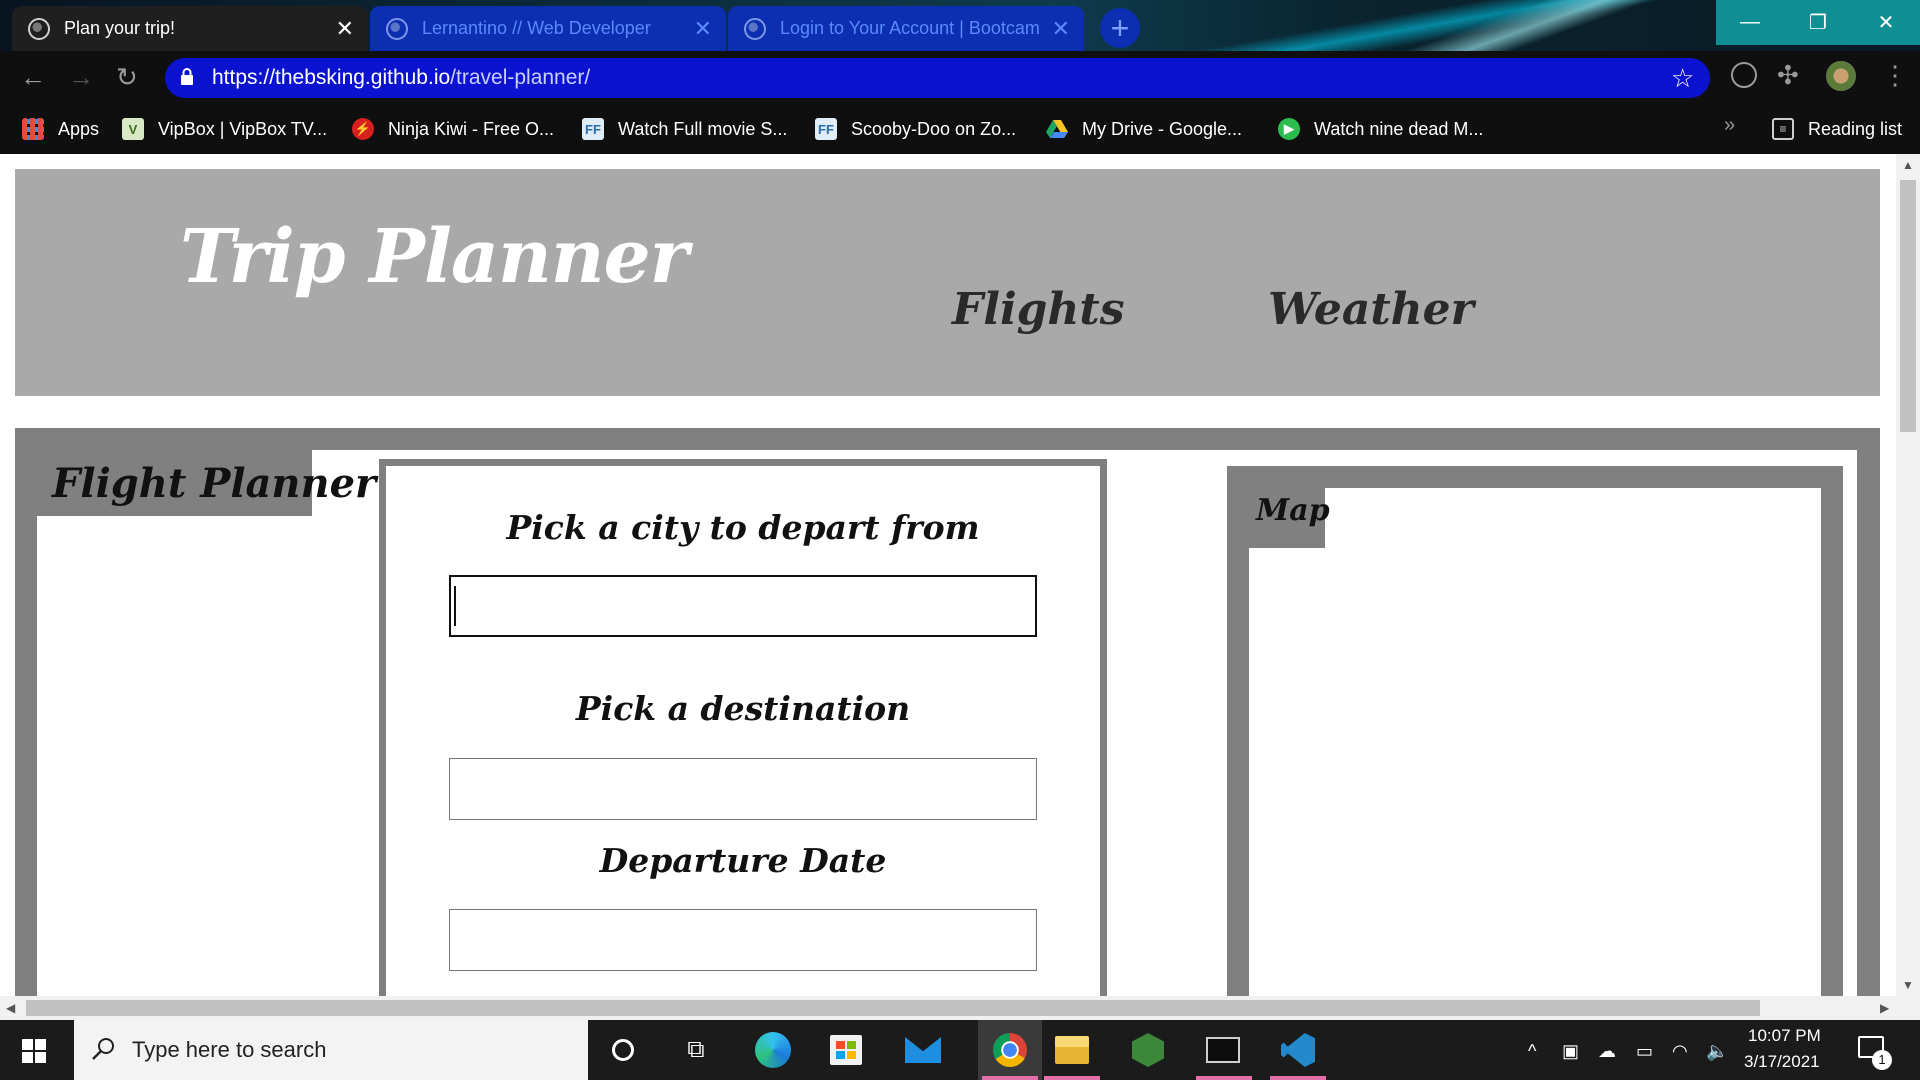 Image resolution: width=1920 pixels, height=1080 pixels. Describe the element at coordinates (1532, 1051) in the screenshot. I see `tray-chevron-up-icon: ^` at that location.